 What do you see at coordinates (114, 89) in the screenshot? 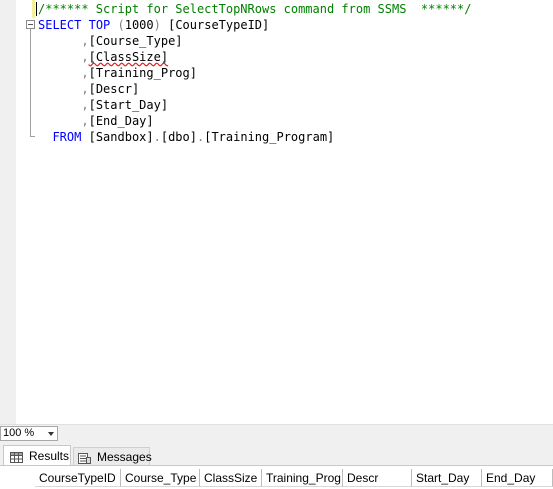
I see `sql-column: [Descr]` at bounding box center [114, 89].